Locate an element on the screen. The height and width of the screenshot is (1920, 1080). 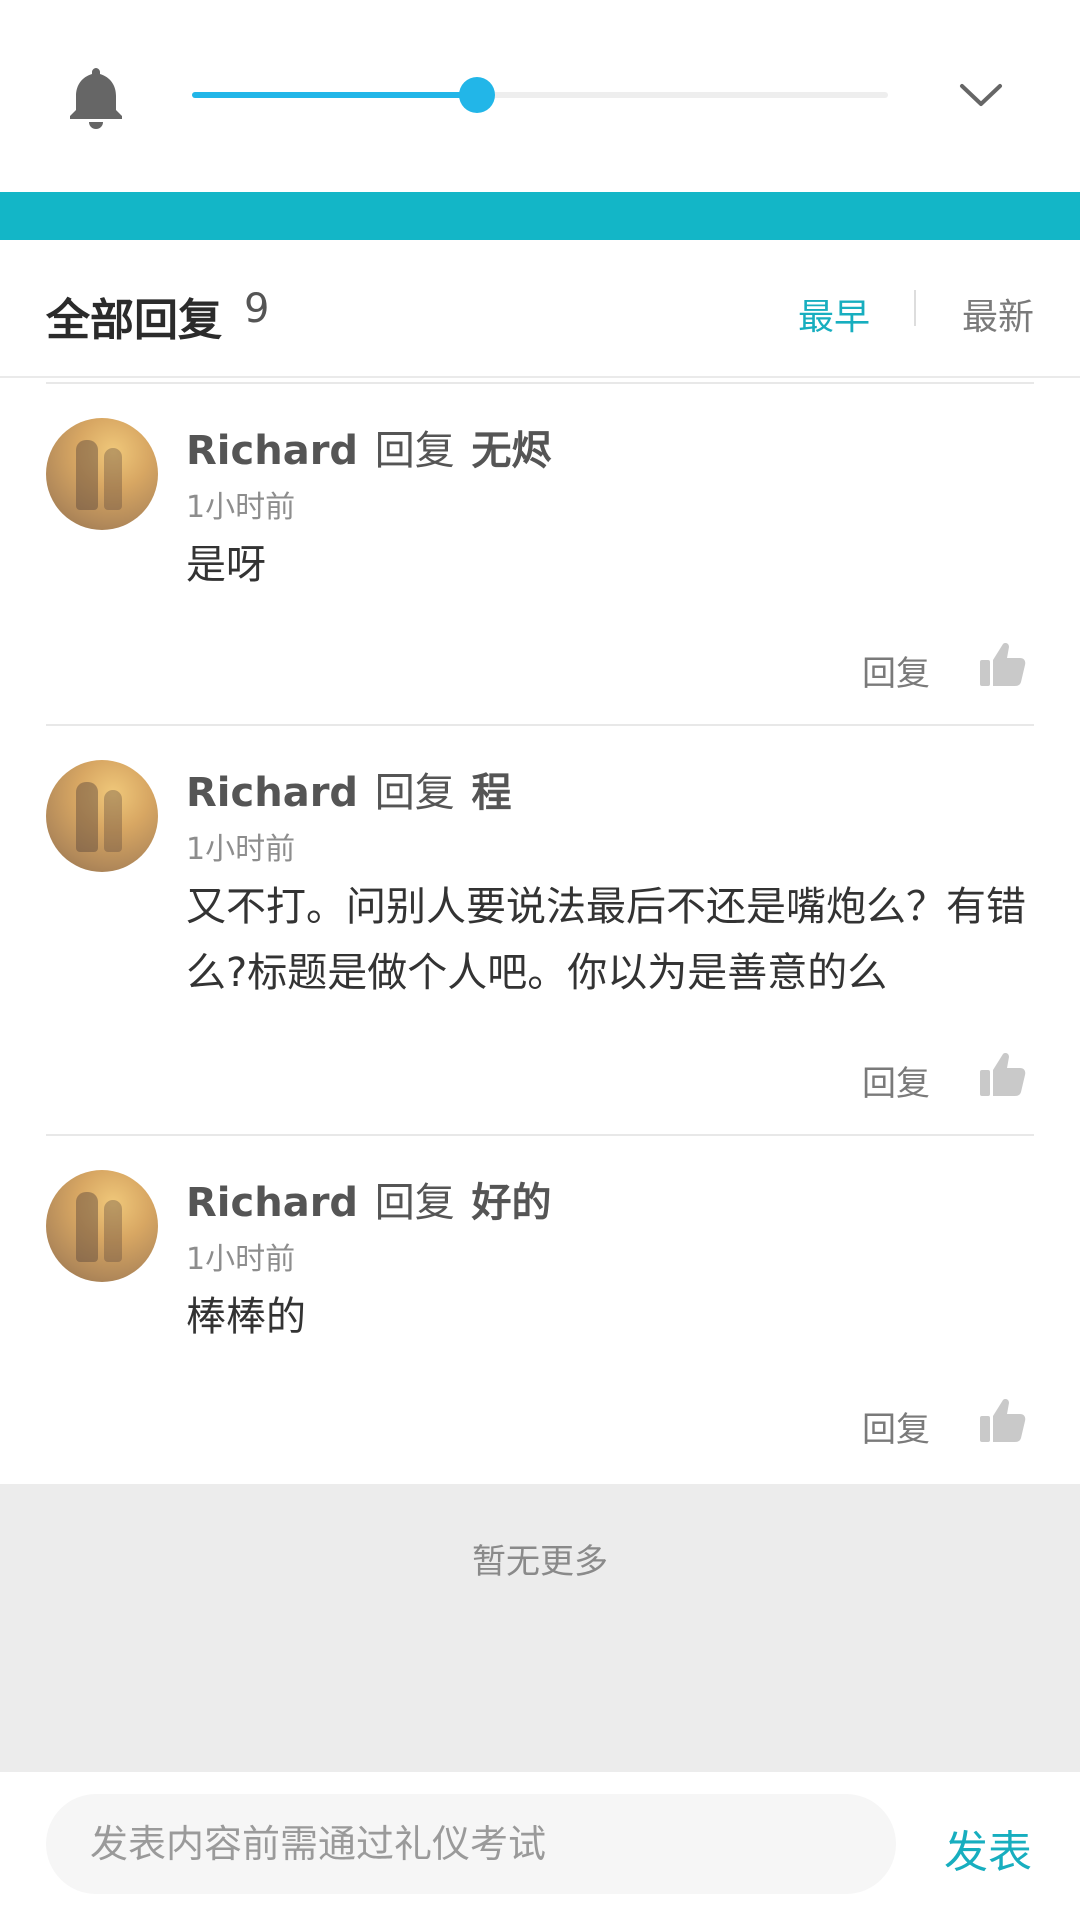
comment-reply-target: 好的 is located at coordinates (512, 1203).